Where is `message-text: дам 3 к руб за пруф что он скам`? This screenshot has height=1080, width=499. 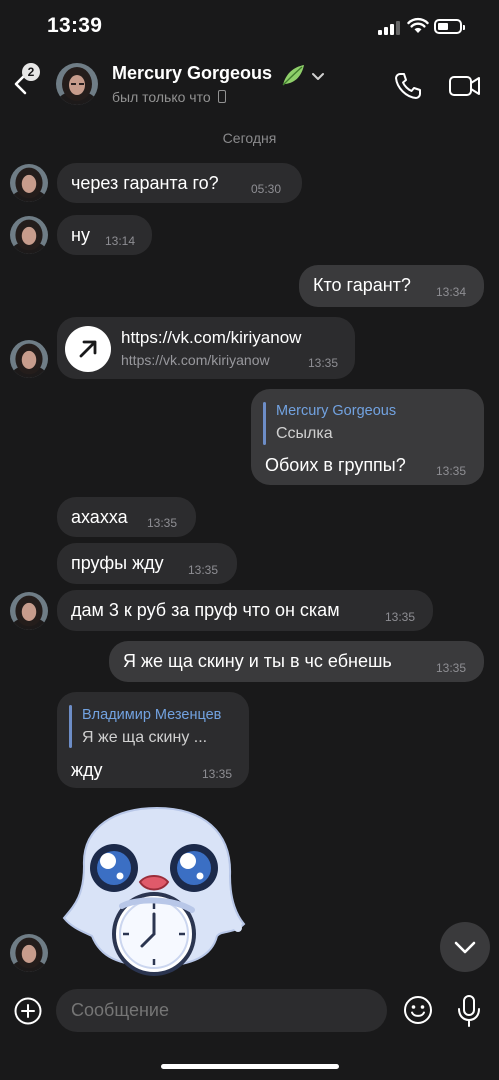 message-text: дам 3 к руб за пруф что он скам is located at coordinates (205, 610).